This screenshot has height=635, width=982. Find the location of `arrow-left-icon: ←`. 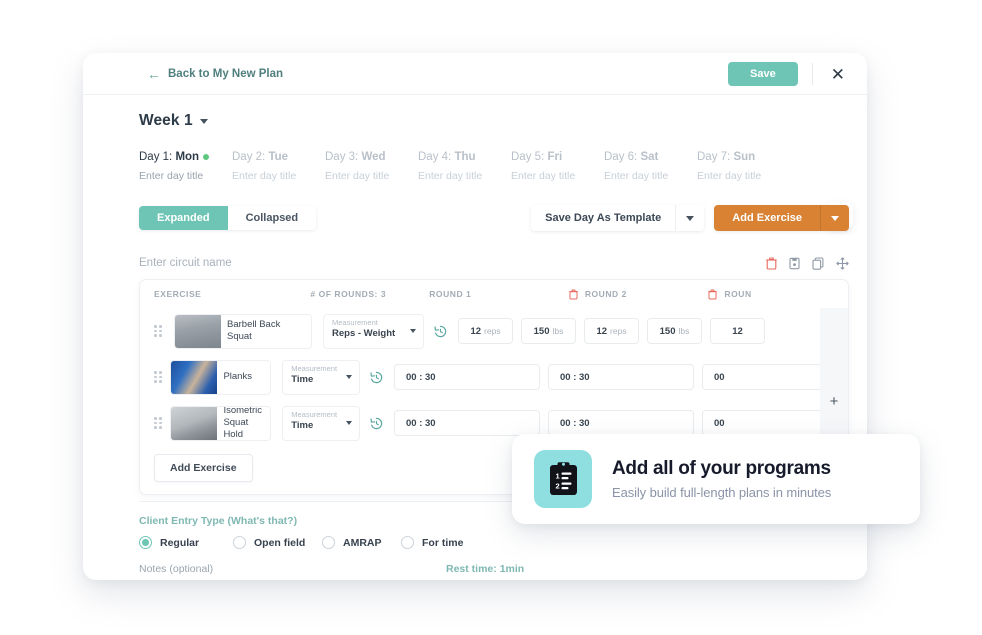

arrow-left-icon: ← is located at coordinates (154, 73).